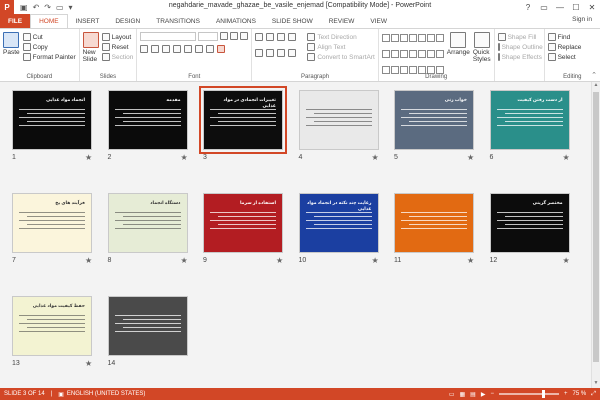 The height and width of the screenshot is (400, 600). Describe the element at coordinates (566, 394) in the screenshot. I see `zoom-in-icon: +` at that location.